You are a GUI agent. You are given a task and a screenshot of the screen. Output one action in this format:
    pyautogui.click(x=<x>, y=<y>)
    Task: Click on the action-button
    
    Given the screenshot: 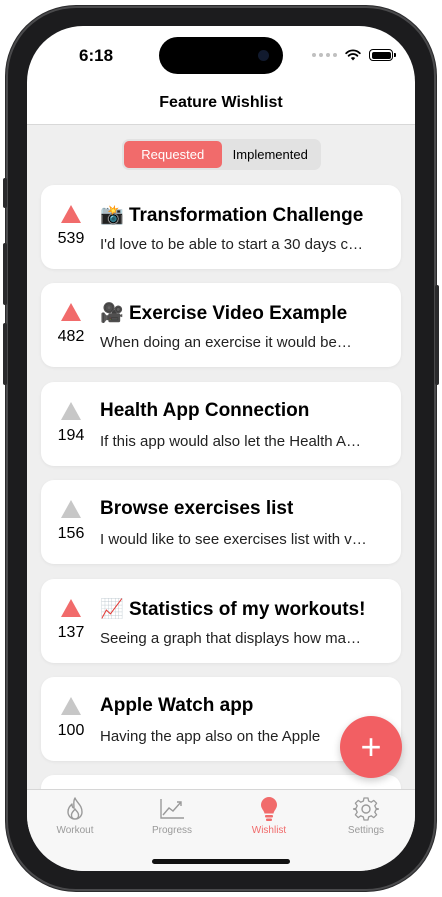 What is the action you would take?
    pyautogui.click(x=5, y=193)
    